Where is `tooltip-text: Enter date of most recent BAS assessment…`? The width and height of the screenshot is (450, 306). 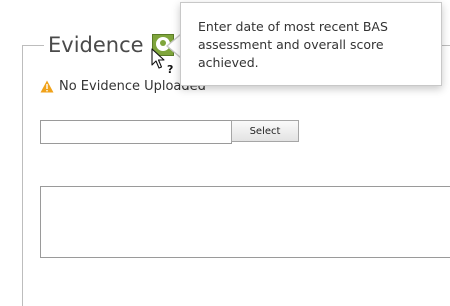 tooltip-text: Enter date of most recent BAS assessment… is located at coordinates (293, 44).